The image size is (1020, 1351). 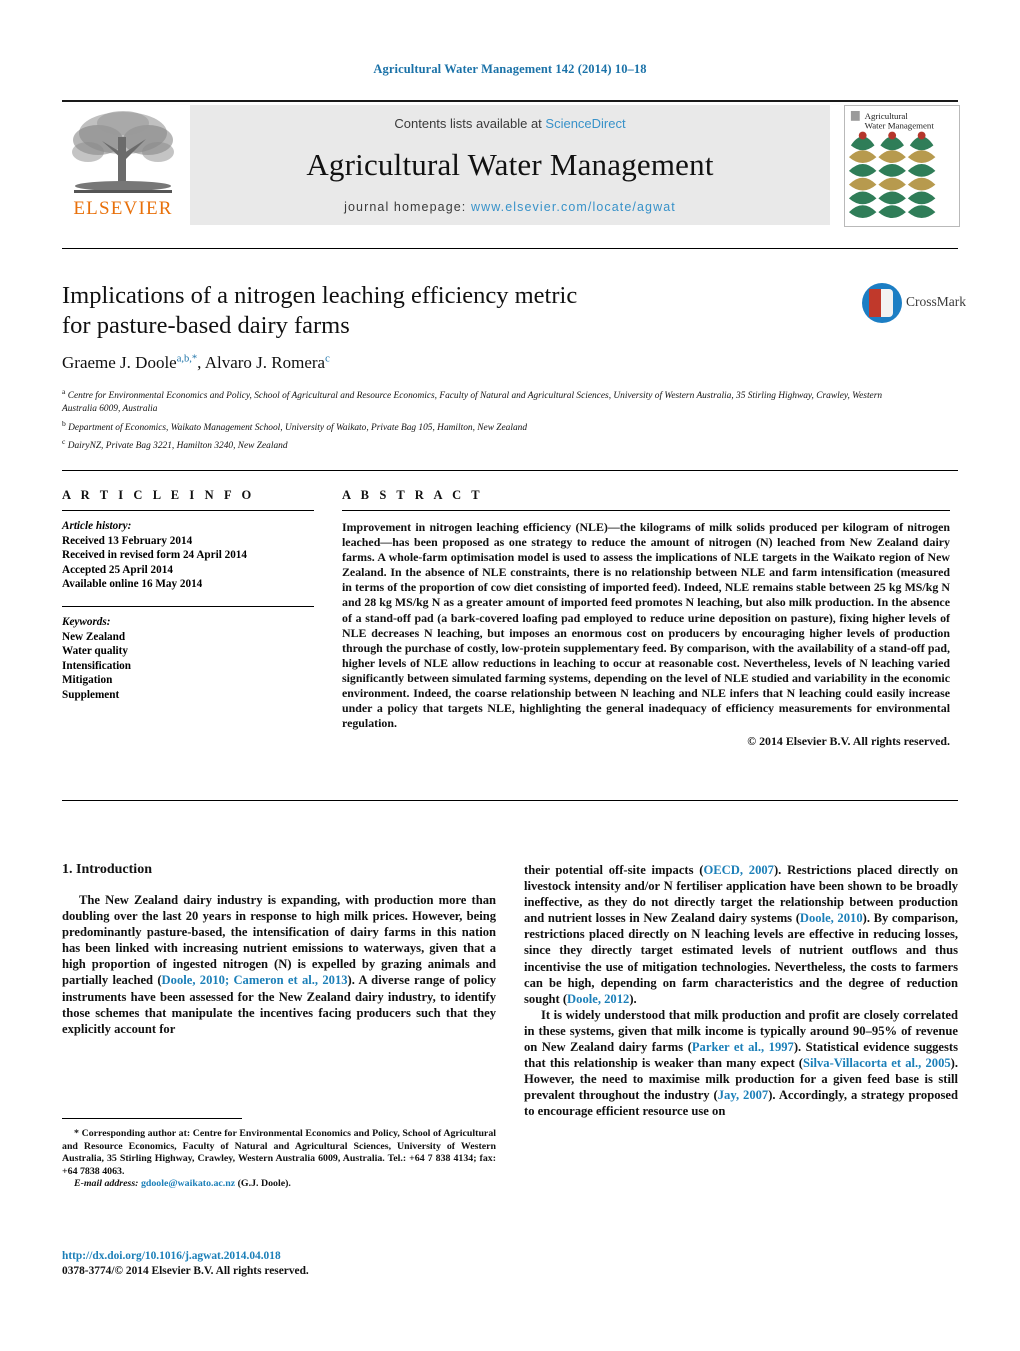 I want to click on journal-cover-art: Agricultural Water Management, so click(x=901, y=165).